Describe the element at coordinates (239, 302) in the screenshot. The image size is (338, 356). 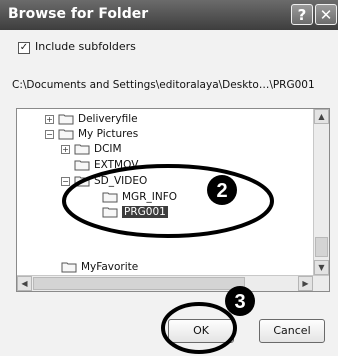
I see `callout-number-3: 3` at that location.